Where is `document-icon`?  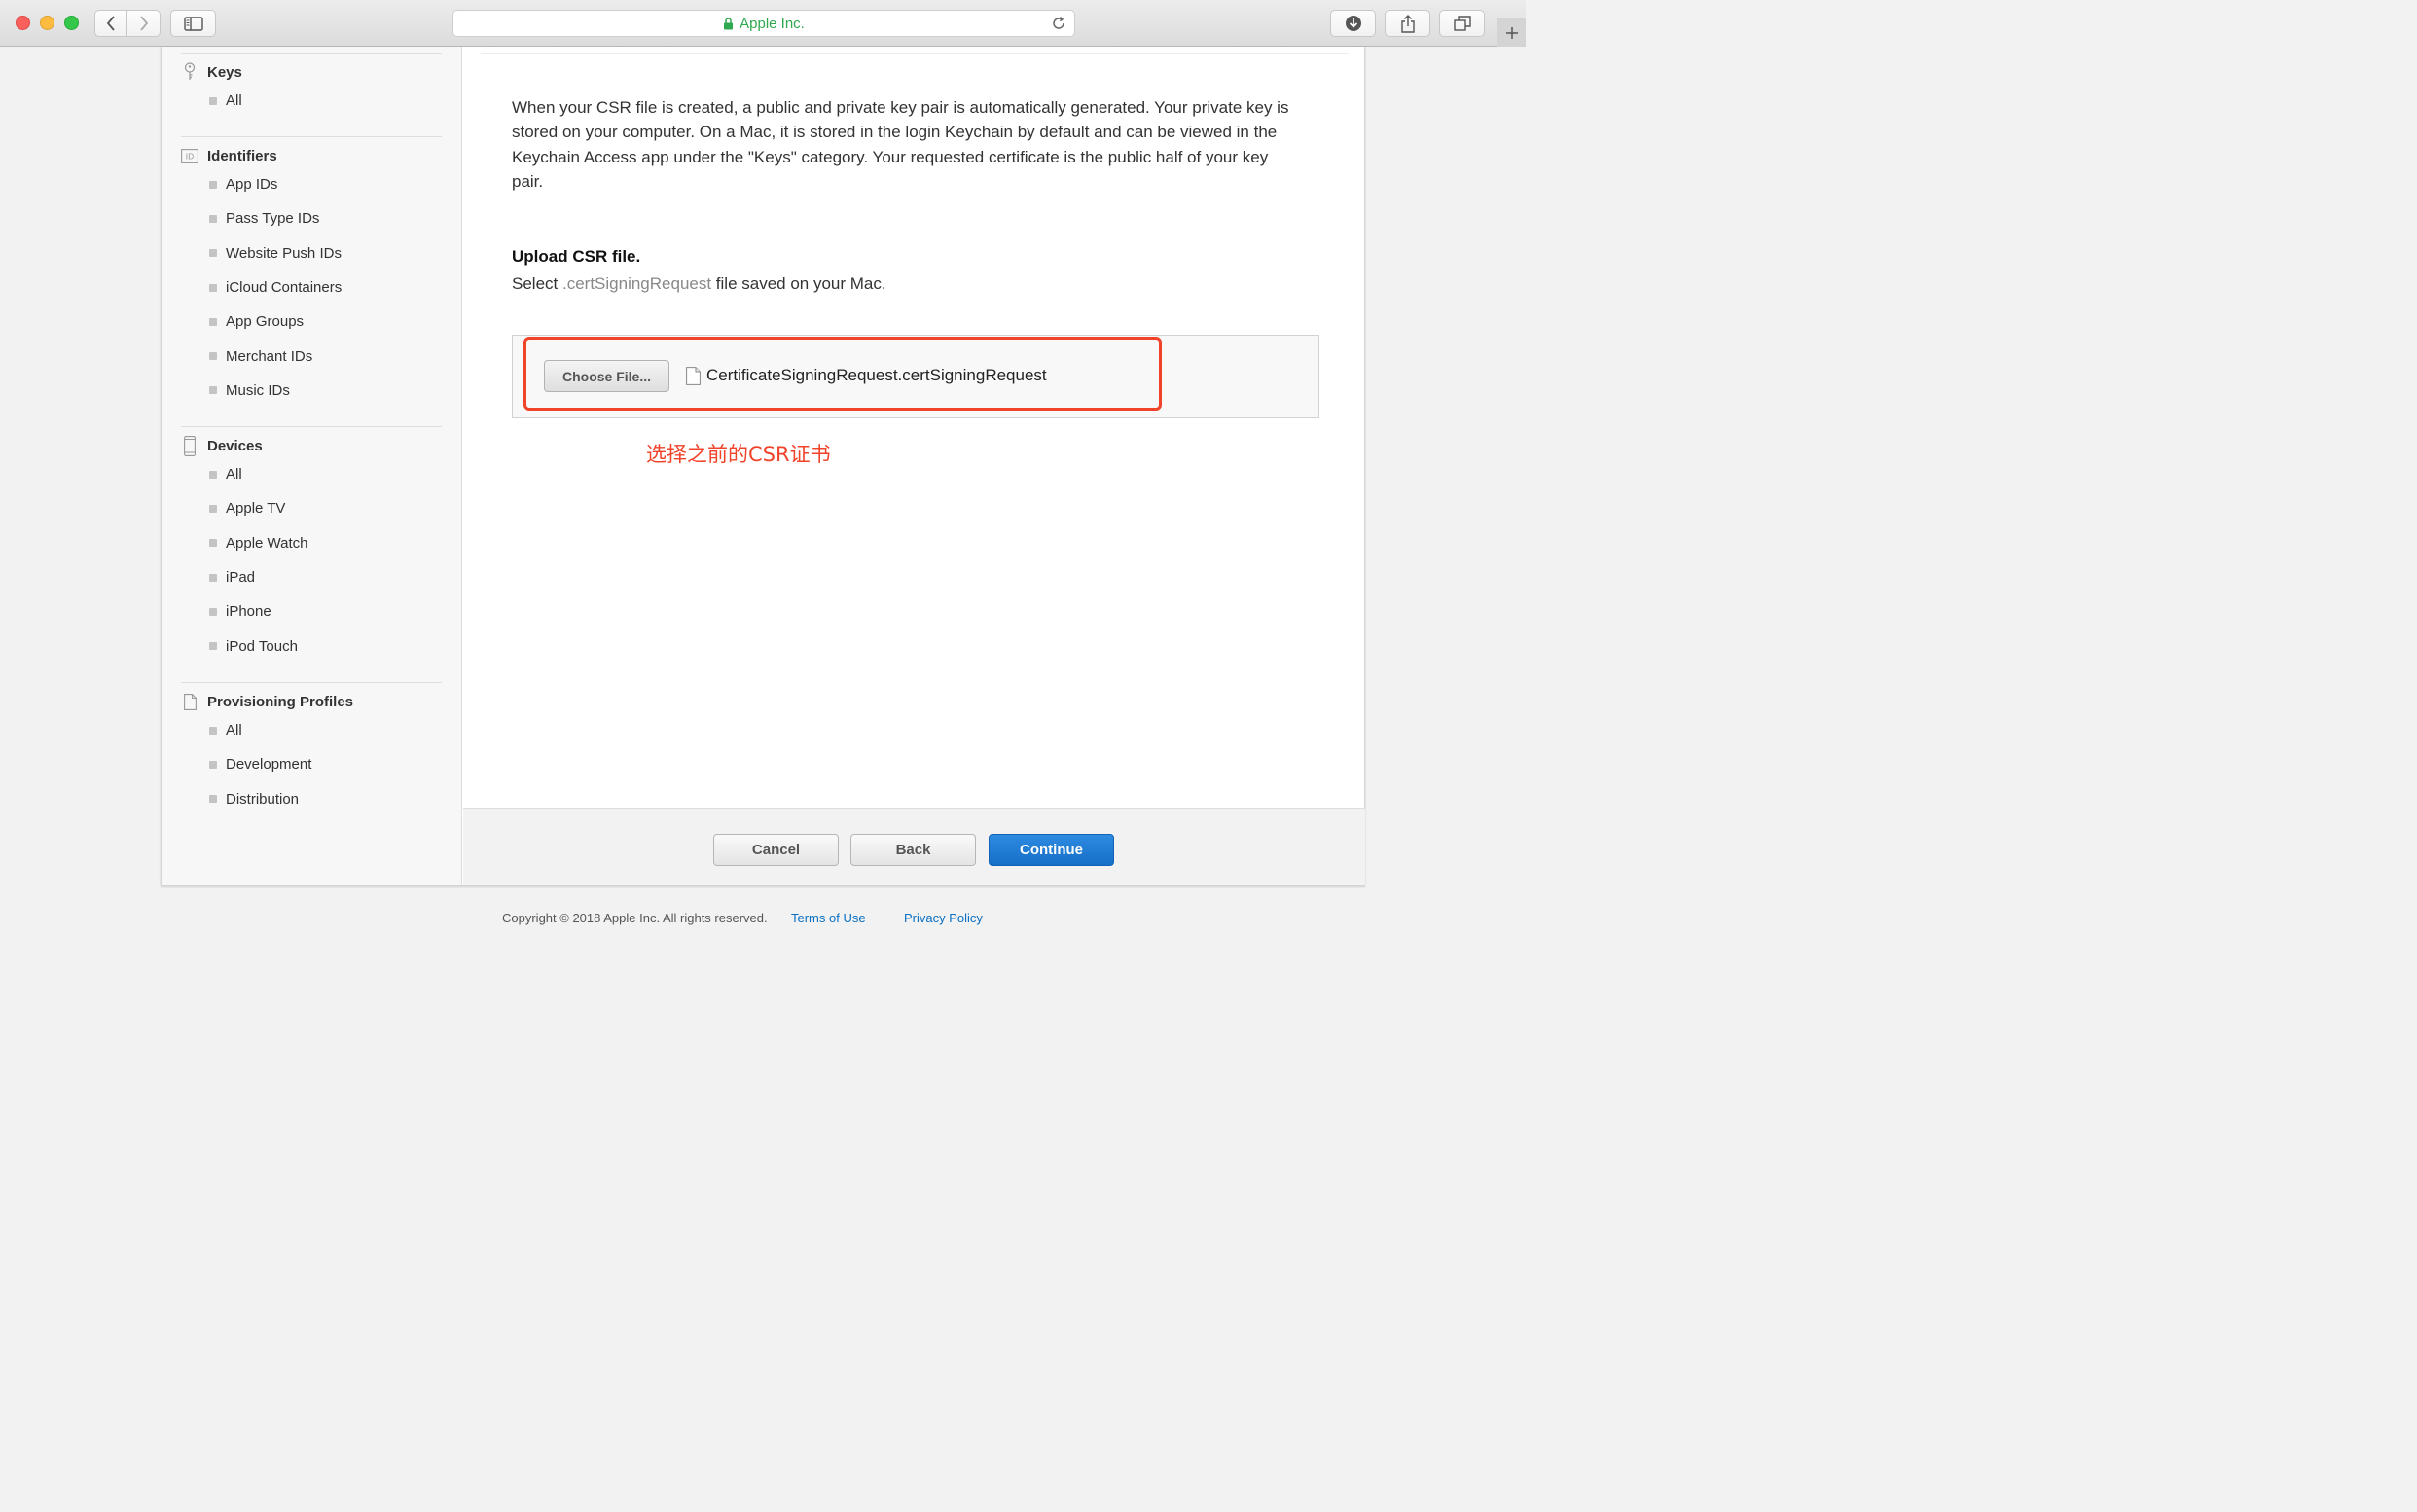
document-icon is located at coordinates (189, 701).